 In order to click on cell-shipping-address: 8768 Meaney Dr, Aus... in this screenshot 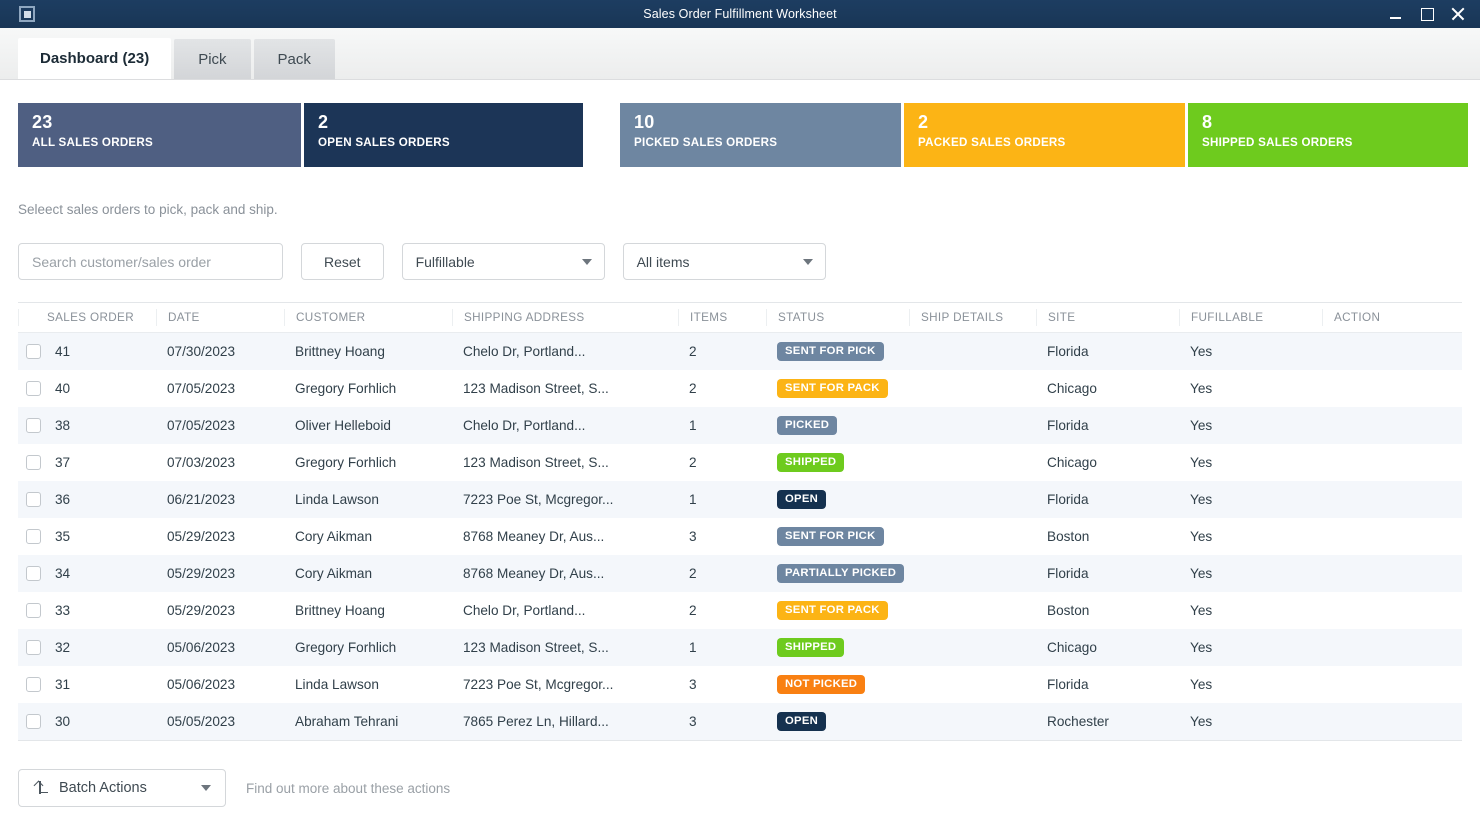, I will do `click(534, 536)`.